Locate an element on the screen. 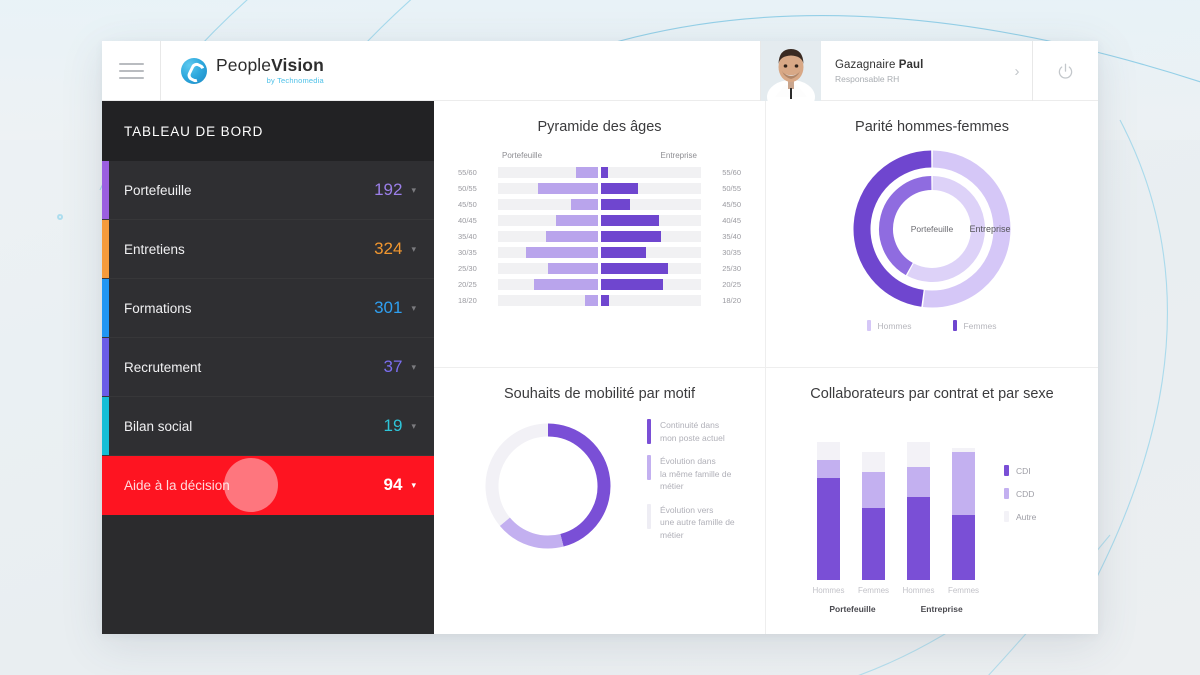 The height and width of the screenshot is (675, 1200). pyramid-row-label-right: 20/25 is located at coordinates (731, 284).